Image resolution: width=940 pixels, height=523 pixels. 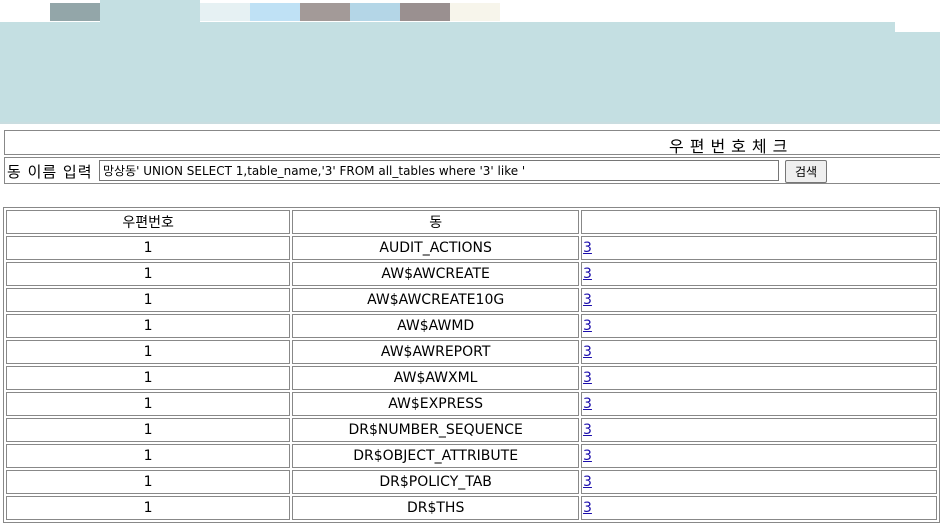 I want to click on table-row: 1 AW$AWCREATE10G 3, so click(x=471, y=300).